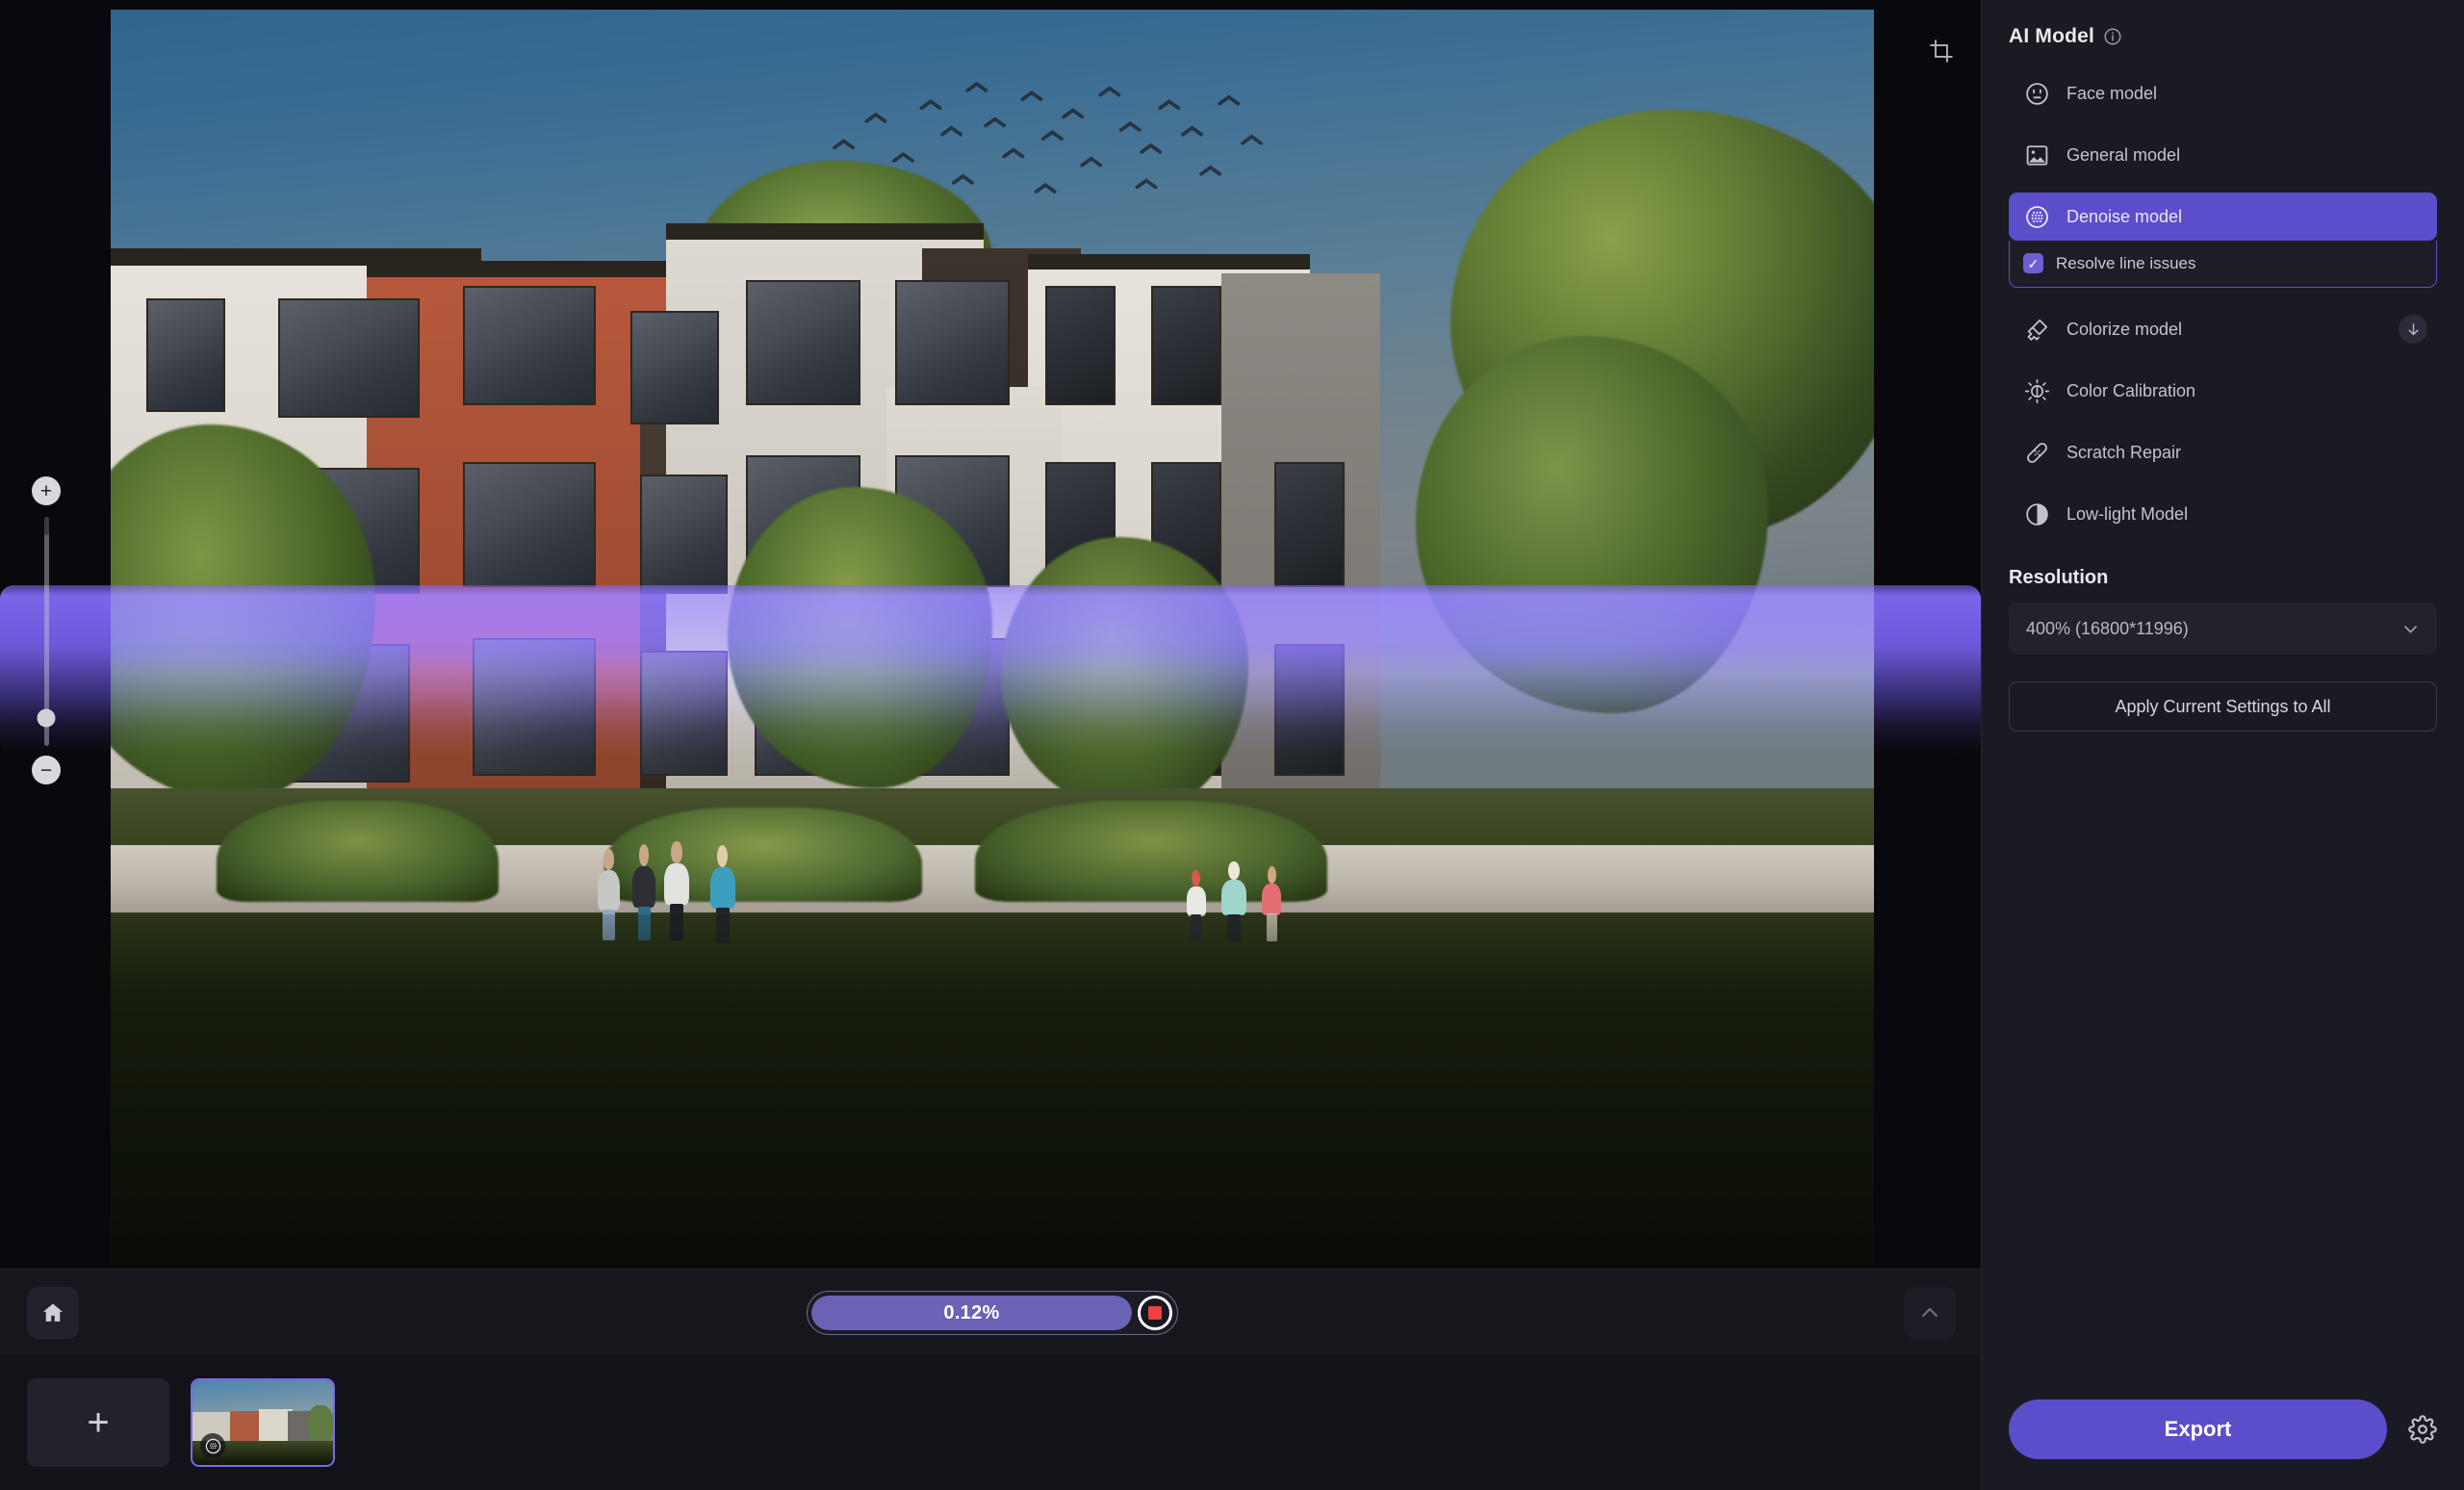 The width and height of the screenshot is (2464, 1490). I want to click on checkbox-checked-icon: ✓, so click(2033, 263).